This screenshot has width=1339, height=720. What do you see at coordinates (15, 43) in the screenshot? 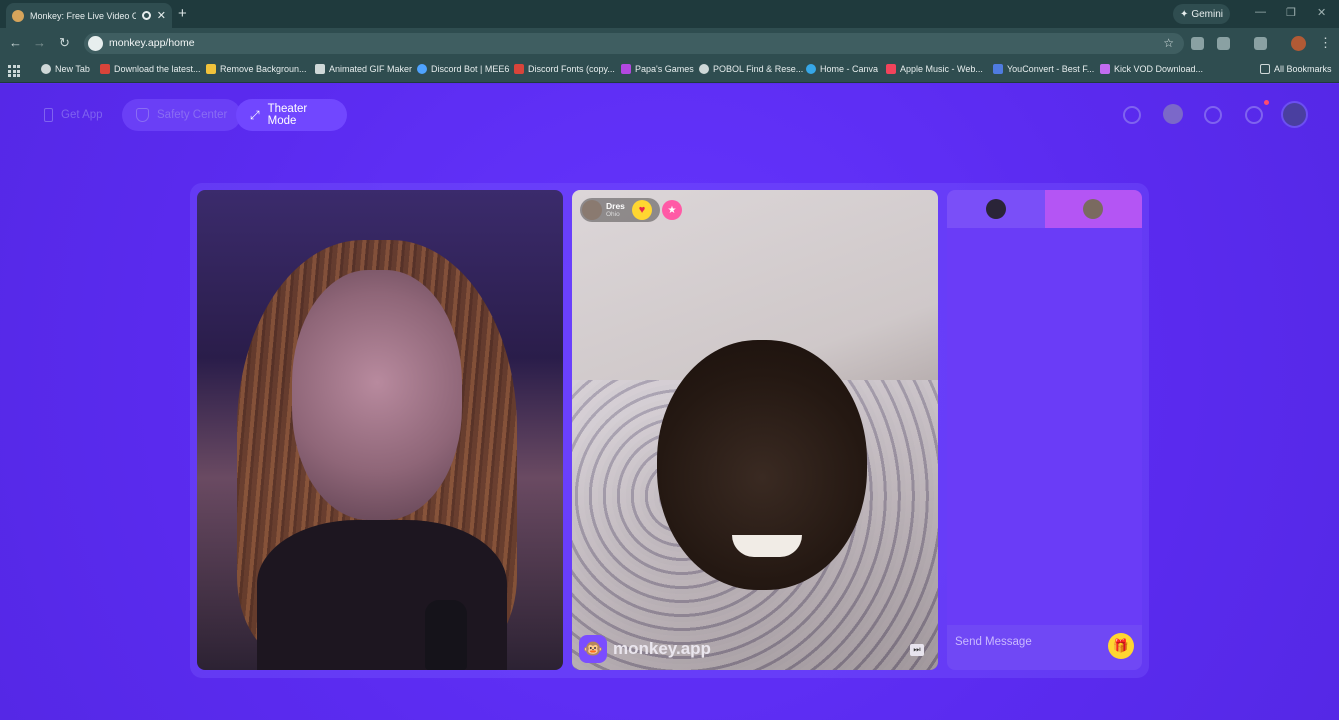
I see `back-icon: ←` at bounding box center [15, 43].